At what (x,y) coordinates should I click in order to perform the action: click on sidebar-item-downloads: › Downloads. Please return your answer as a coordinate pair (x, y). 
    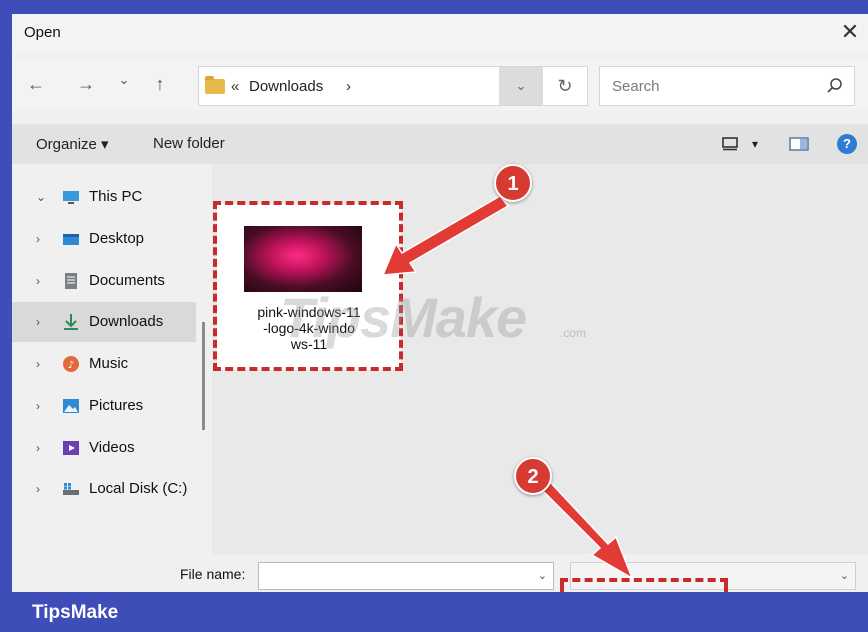
    Looking at the image, I should click on (104, 322).